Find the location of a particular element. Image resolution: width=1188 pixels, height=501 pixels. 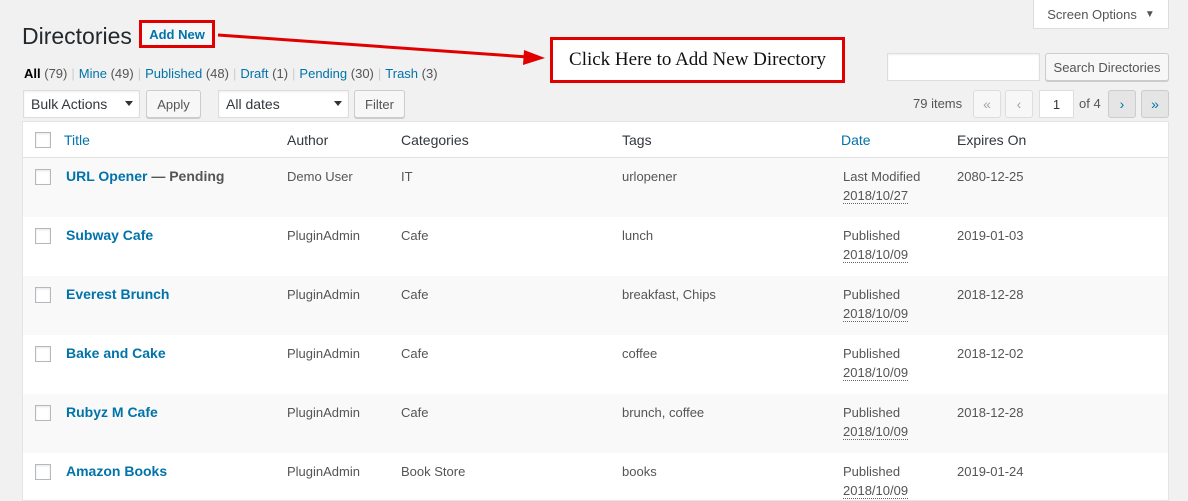

row-tags-link: urlopener is located at coordinates (649, 176).